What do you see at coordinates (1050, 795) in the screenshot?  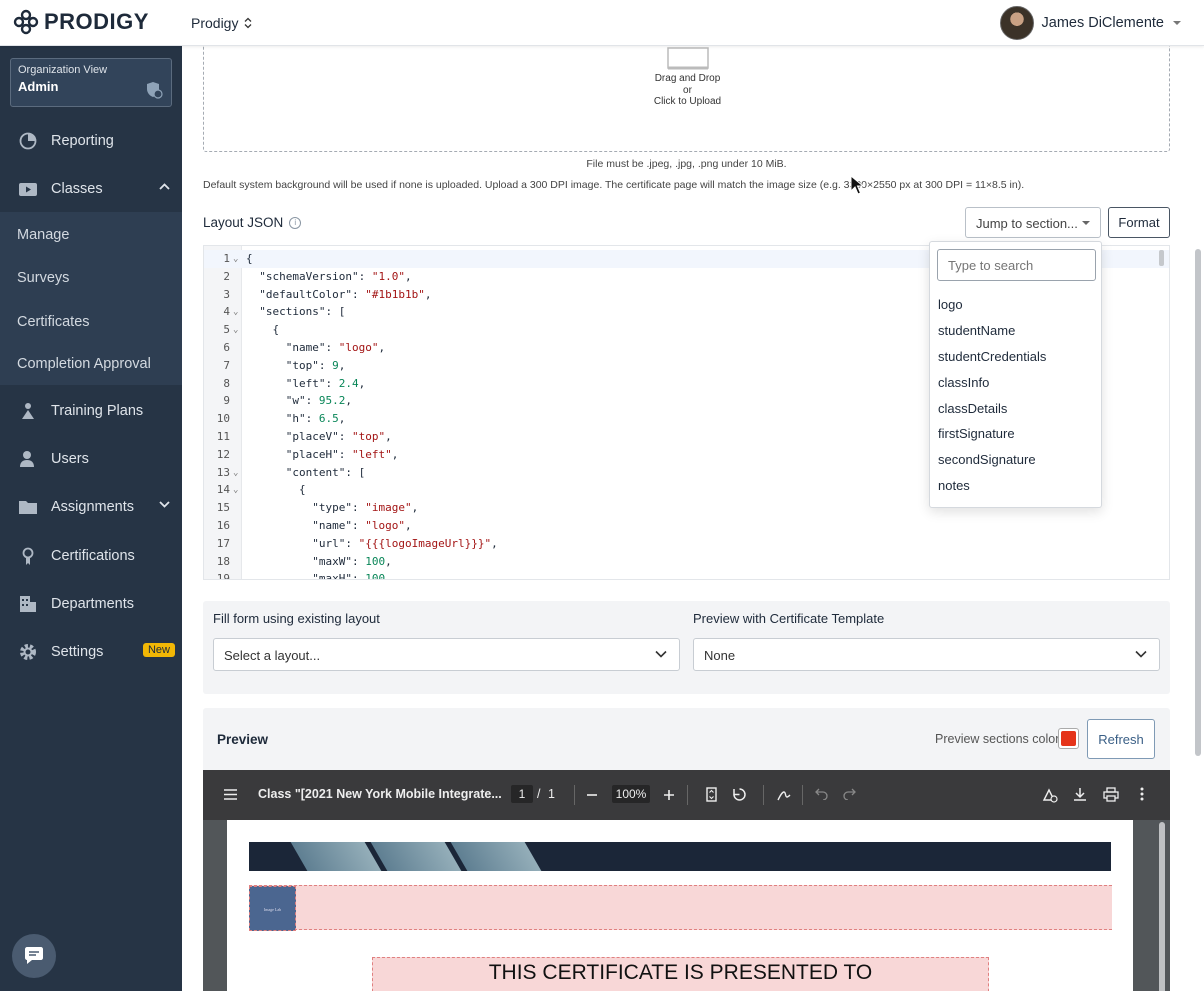 I see `add-shape-icon` at bounding box center [1050, 795].